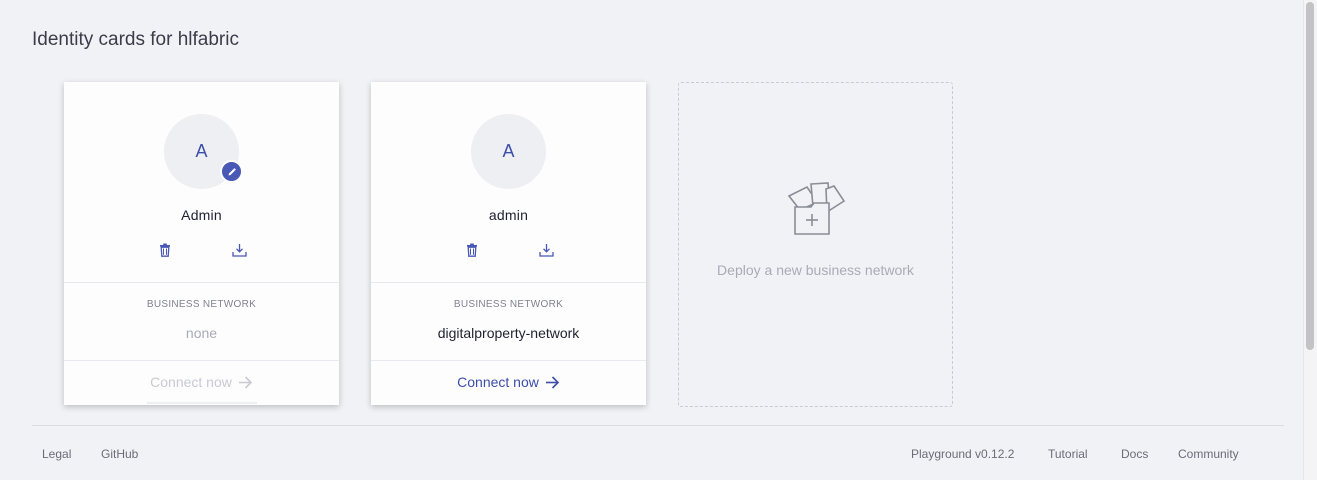  Describe the element at coordinates (135, 39) in the screenshot. I see `page-title: Identity cards for hlfabric` at that location.